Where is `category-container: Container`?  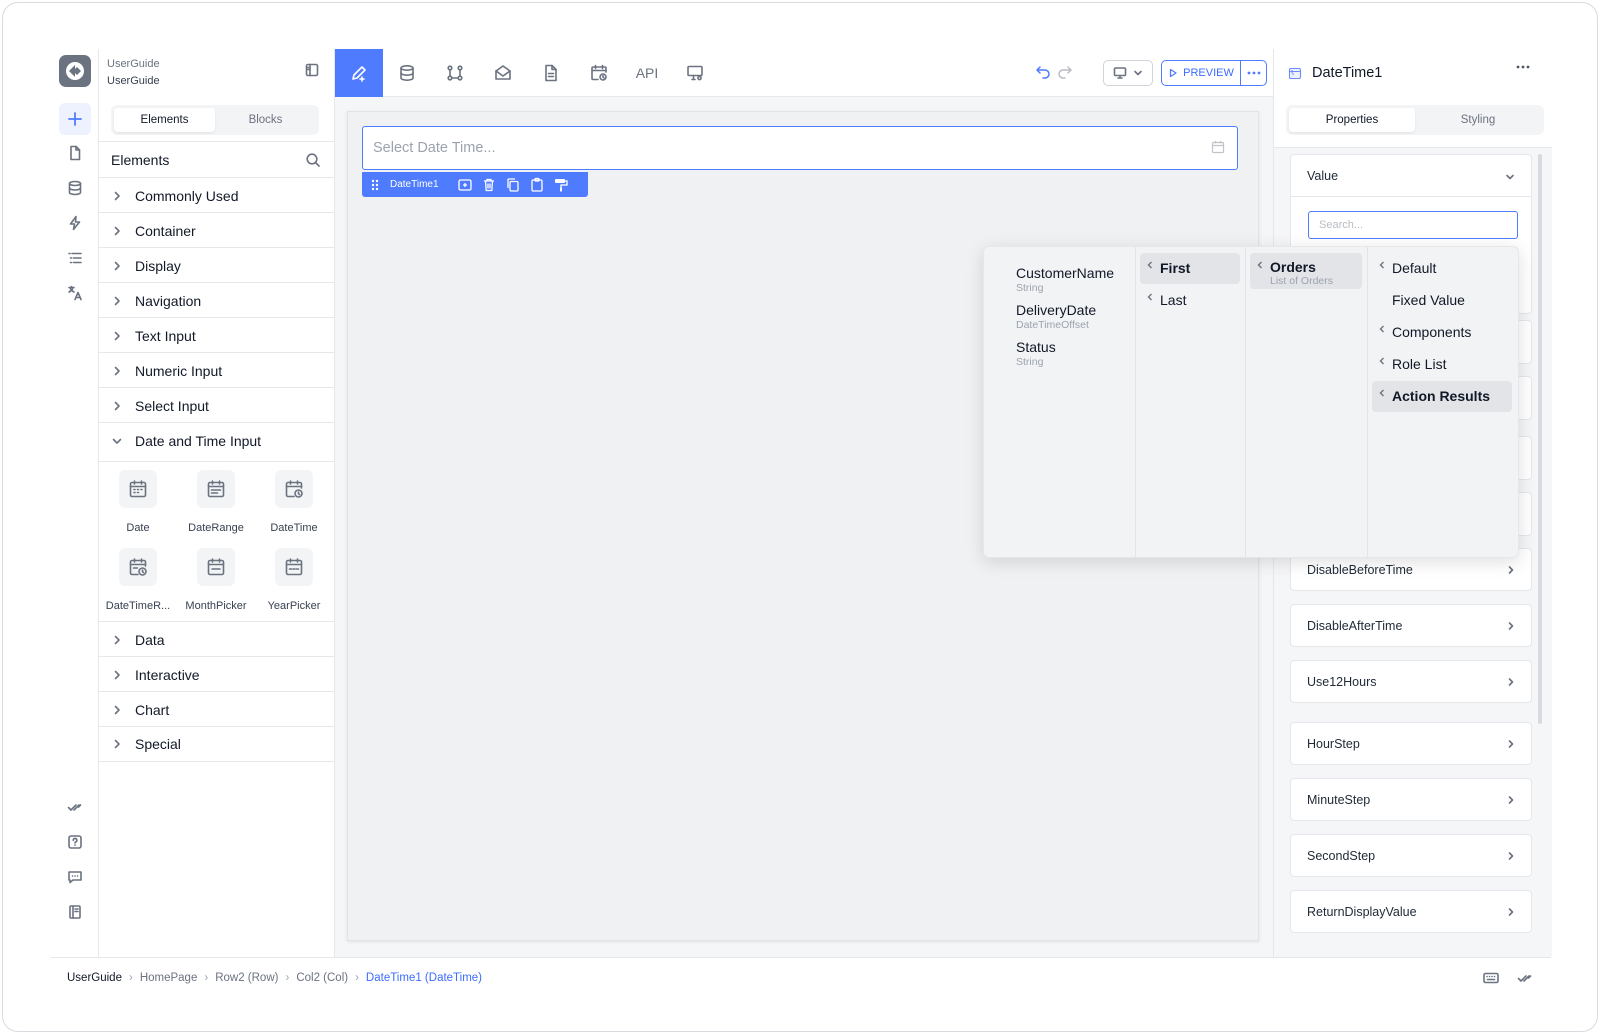
category-container: Container is located at coordinates (217, 230).